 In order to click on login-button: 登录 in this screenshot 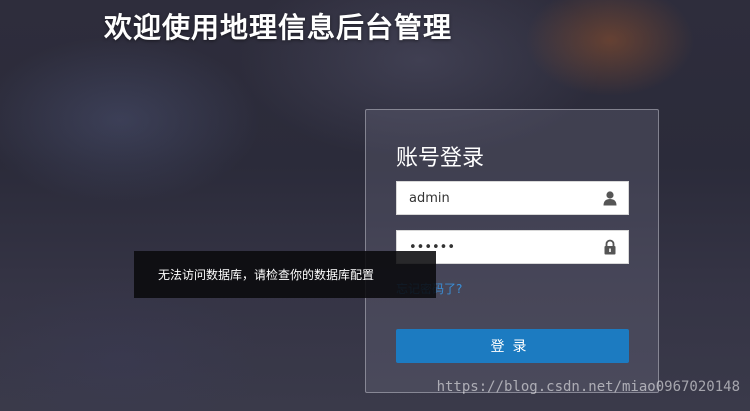, I will do `click(512, 346)`.